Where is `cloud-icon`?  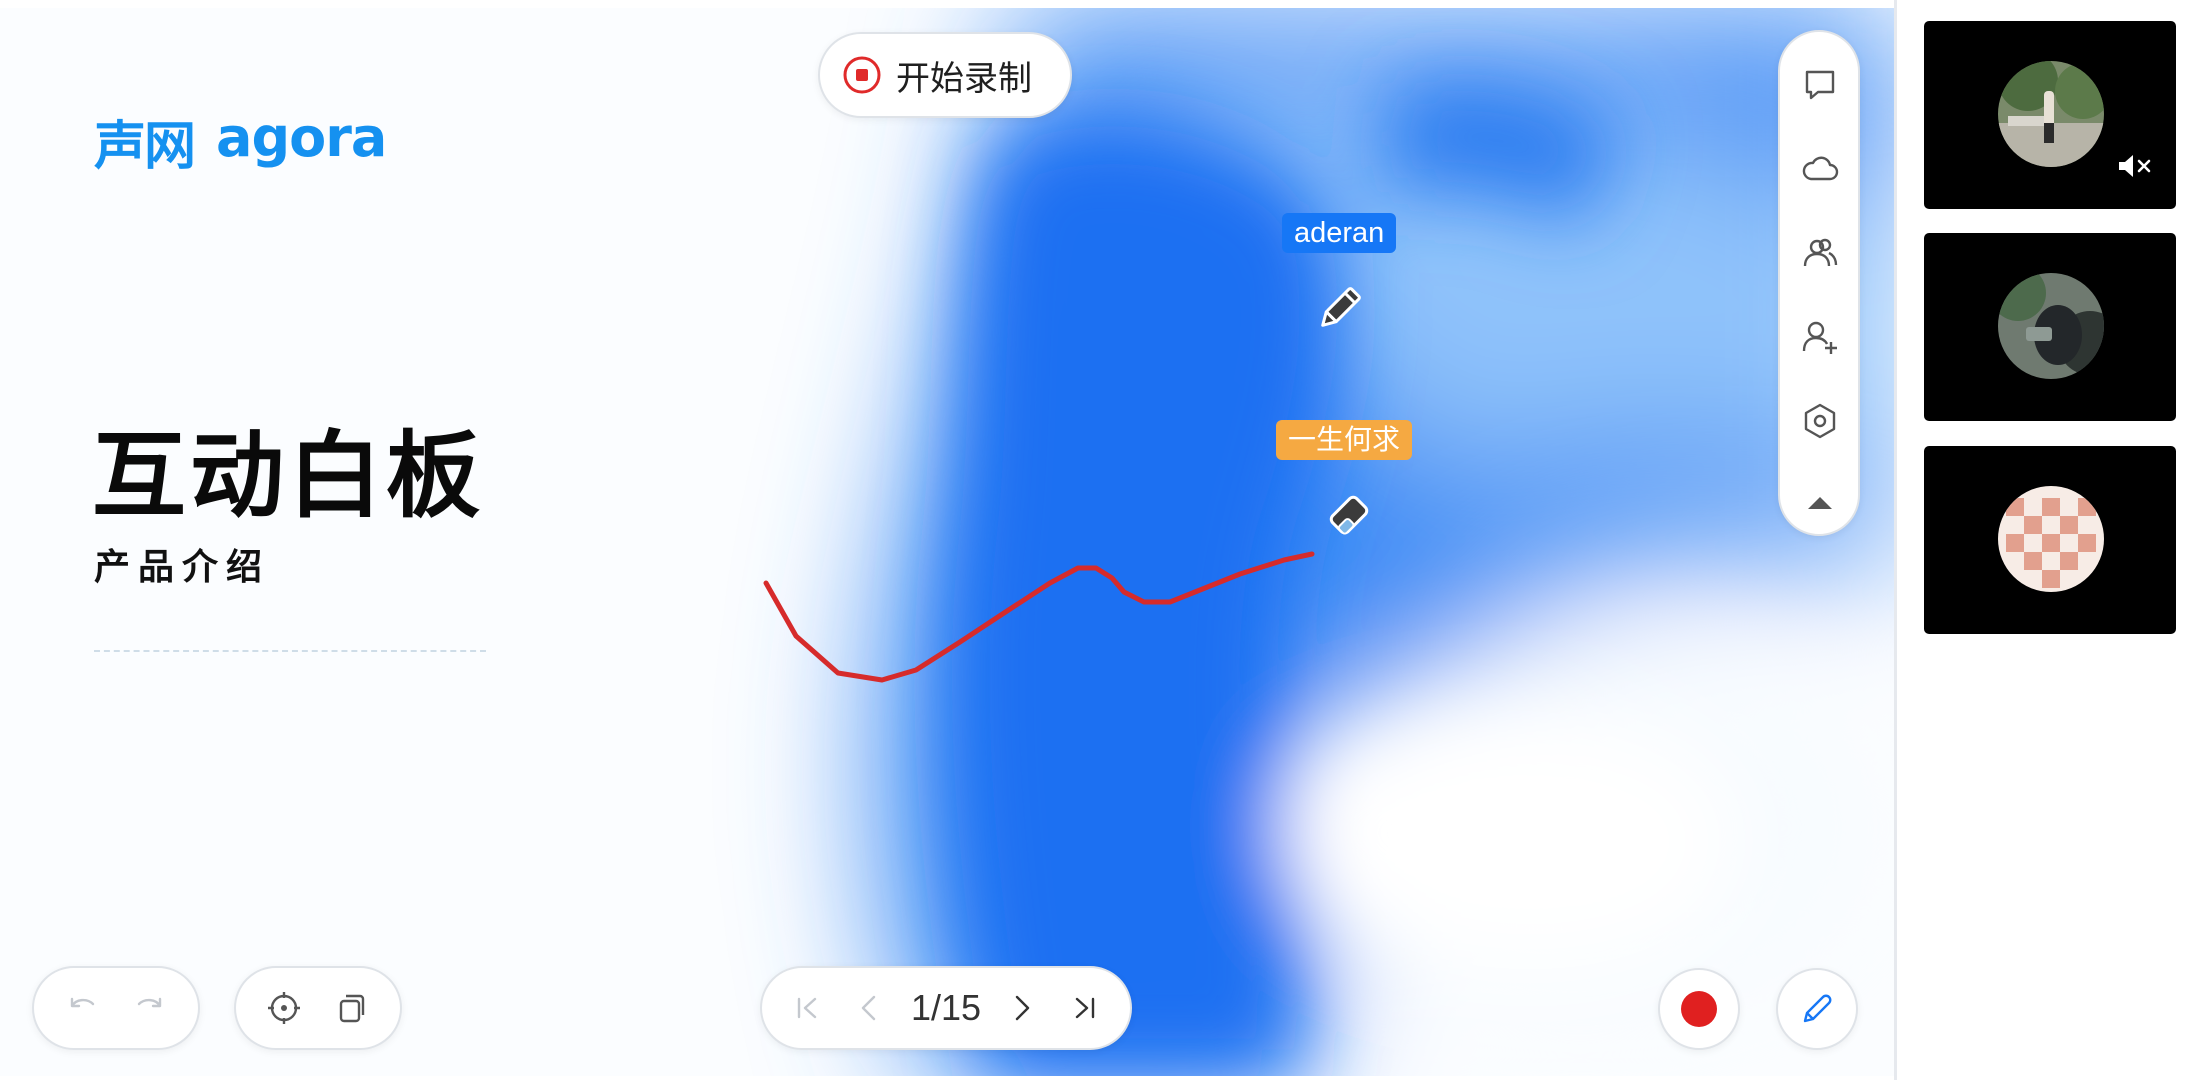
cloud-icon is located at coordinates (1820, 168).